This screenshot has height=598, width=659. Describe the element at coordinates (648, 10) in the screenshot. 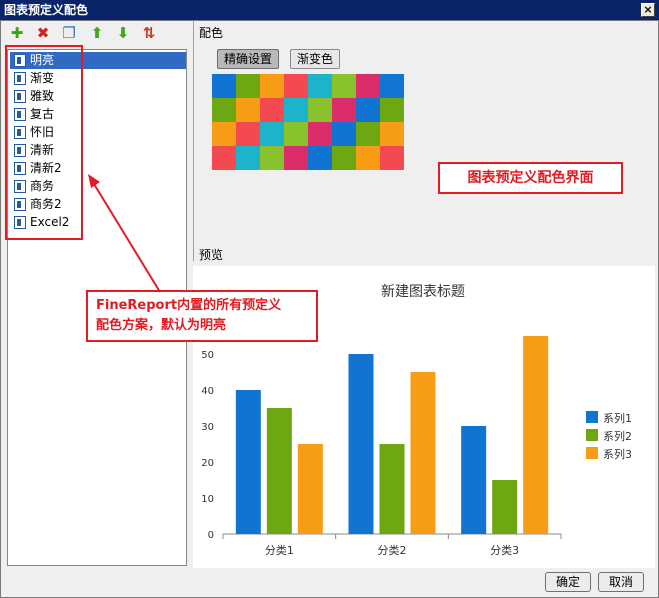

I see `close-button: ×` at that location.